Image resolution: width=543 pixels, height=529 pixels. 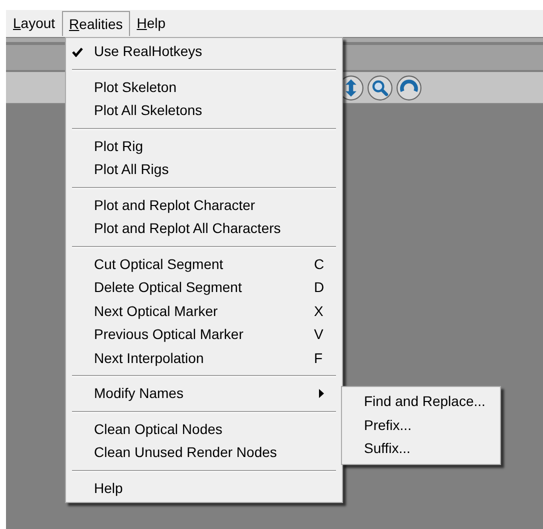 I want to click on shortcut-key: X, so click(x=321, y=311).